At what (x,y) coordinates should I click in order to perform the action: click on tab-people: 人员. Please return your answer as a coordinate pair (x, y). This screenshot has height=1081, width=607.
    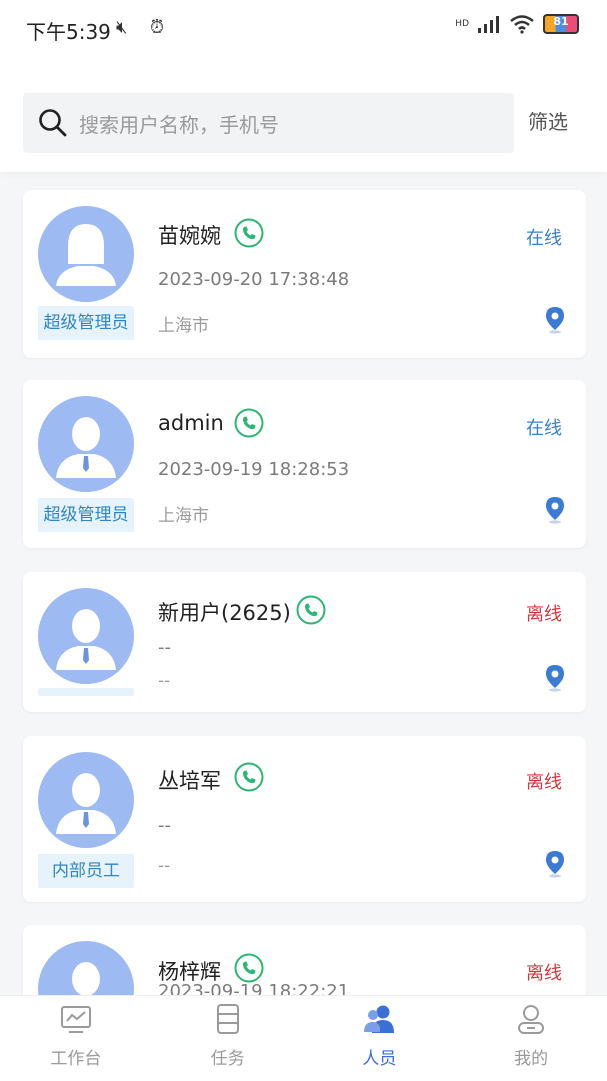
    Looking at the image, I should click on (380, 1038).